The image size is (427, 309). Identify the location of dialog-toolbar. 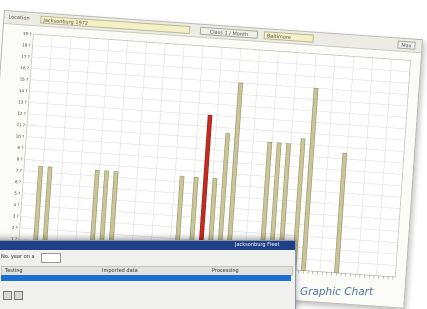
(18, 292).